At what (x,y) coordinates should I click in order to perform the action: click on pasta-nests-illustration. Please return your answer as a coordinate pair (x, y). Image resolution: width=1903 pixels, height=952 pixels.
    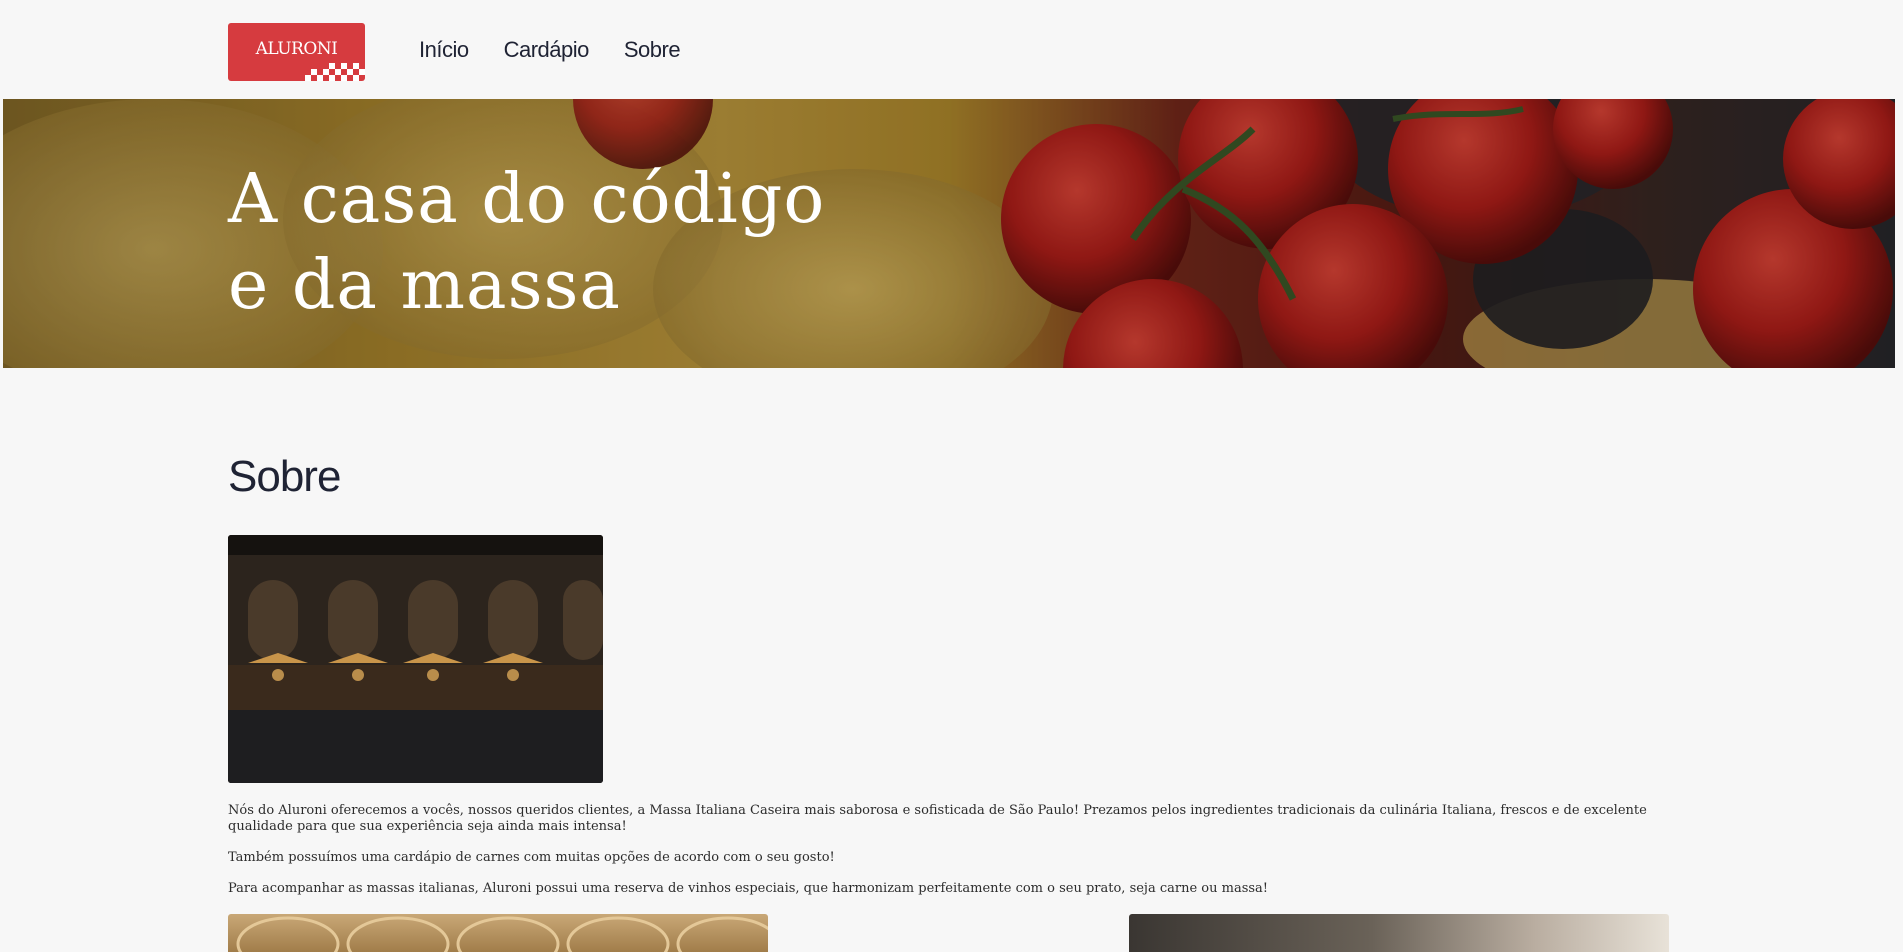
    Looking at the image, I should click on (502, 934).